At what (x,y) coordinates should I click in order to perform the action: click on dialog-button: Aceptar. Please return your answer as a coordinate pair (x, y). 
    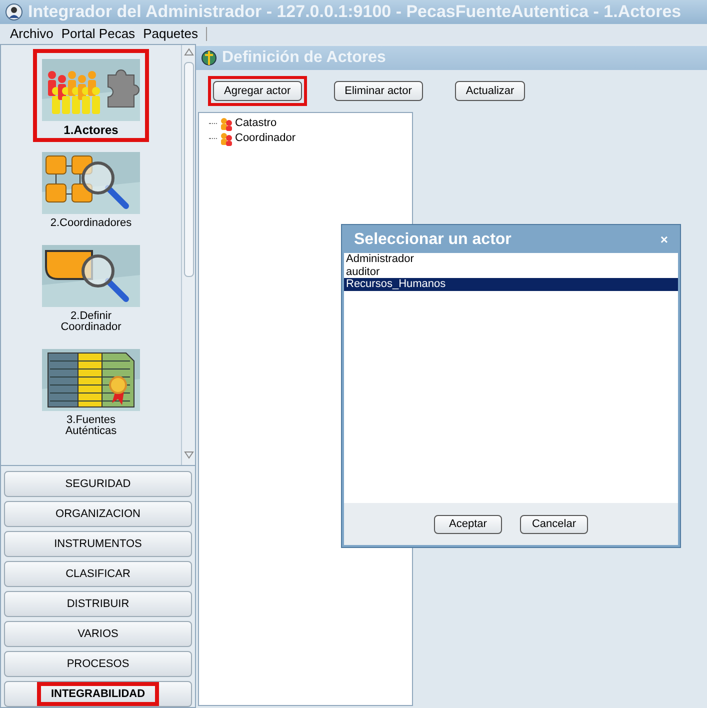
    Looking at the image, I should click on (468, 524).